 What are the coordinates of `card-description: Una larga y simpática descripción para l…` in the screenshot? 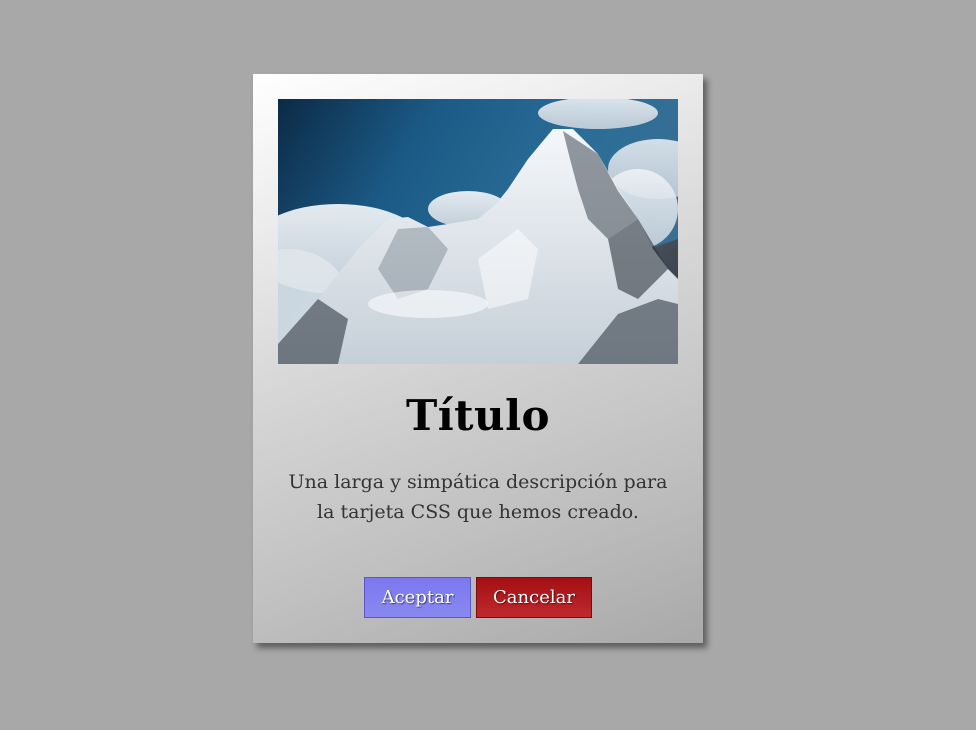 It's located at (478, 497).